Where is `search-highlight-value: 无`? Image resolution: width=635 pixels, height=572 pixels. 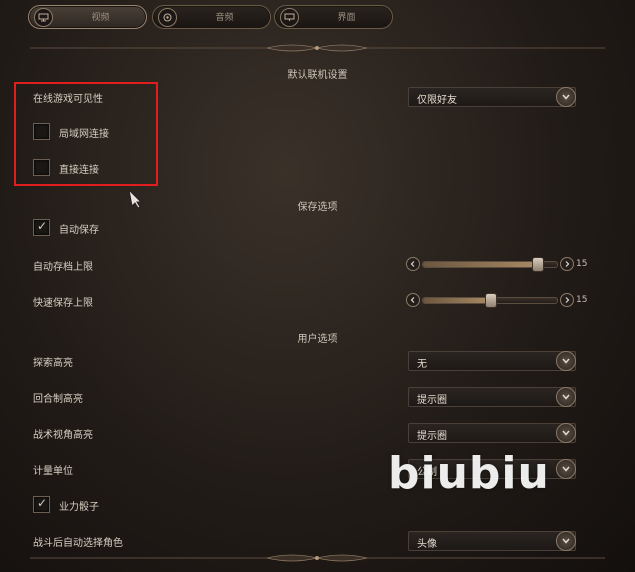 search-highlight-value: 无 is located at coordinates (422, 364).